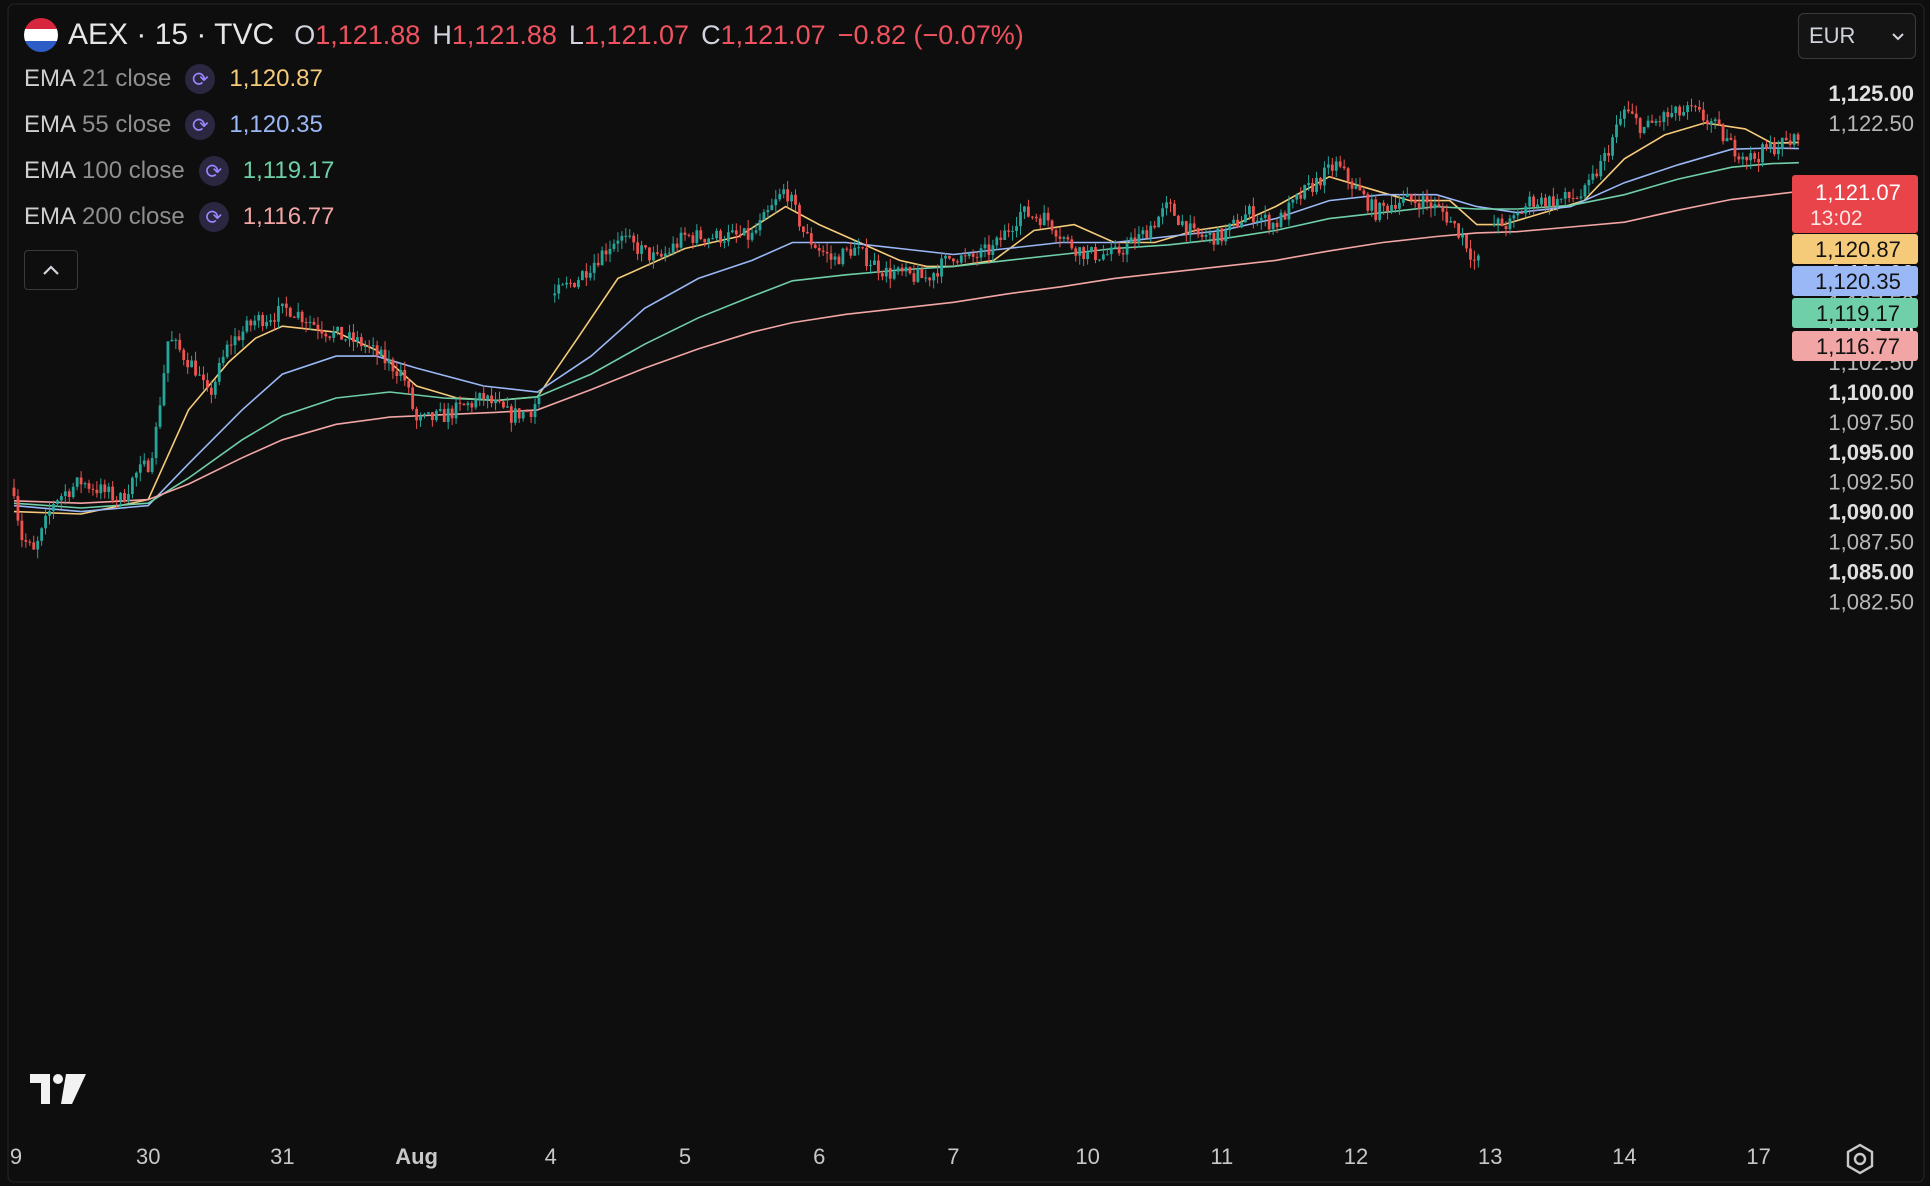  Describe the element at coordinates (1858, 192) in the screenshot. I see `svg-text: 1,121.07` at that location.